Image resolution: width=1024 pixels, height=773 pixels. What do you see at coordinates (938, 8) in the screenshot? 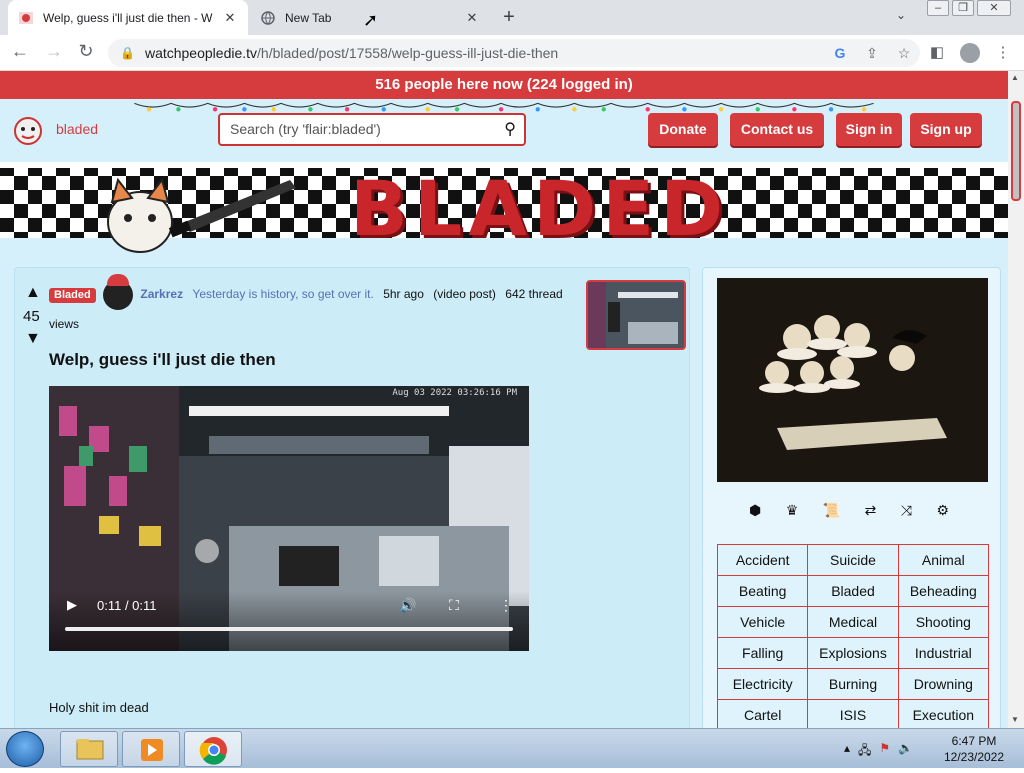
I see `minimize-button: –` at bounding box center [938, 8].